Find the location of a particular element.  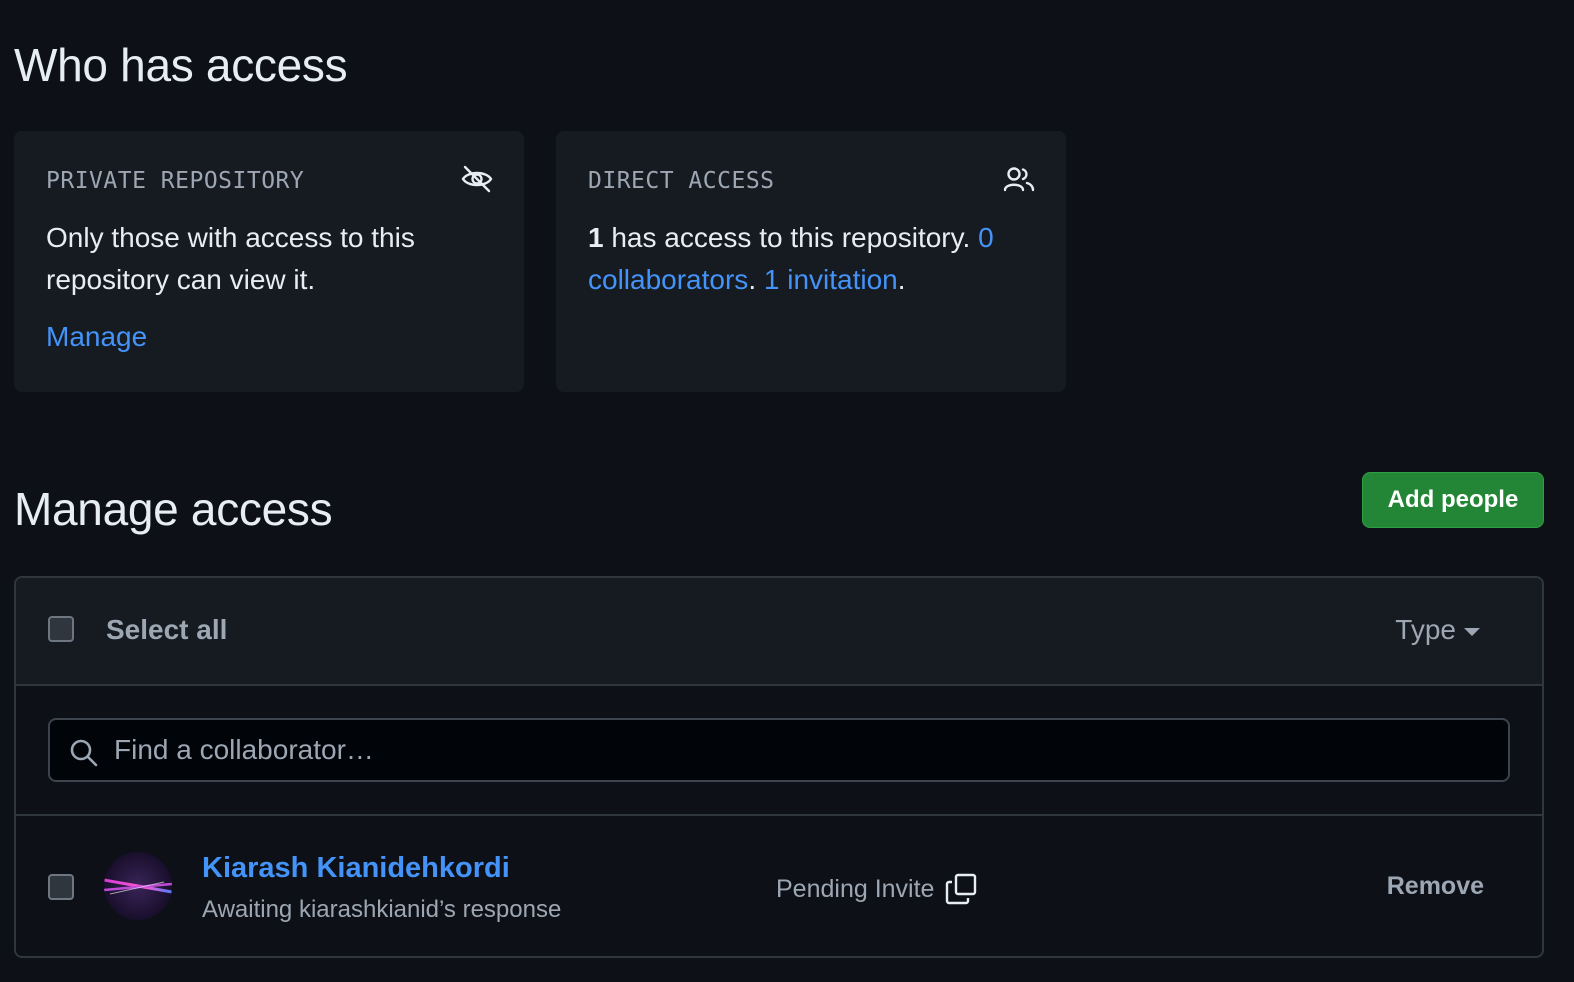

add-people-button: Add people is located at coordinates (1453, 500).